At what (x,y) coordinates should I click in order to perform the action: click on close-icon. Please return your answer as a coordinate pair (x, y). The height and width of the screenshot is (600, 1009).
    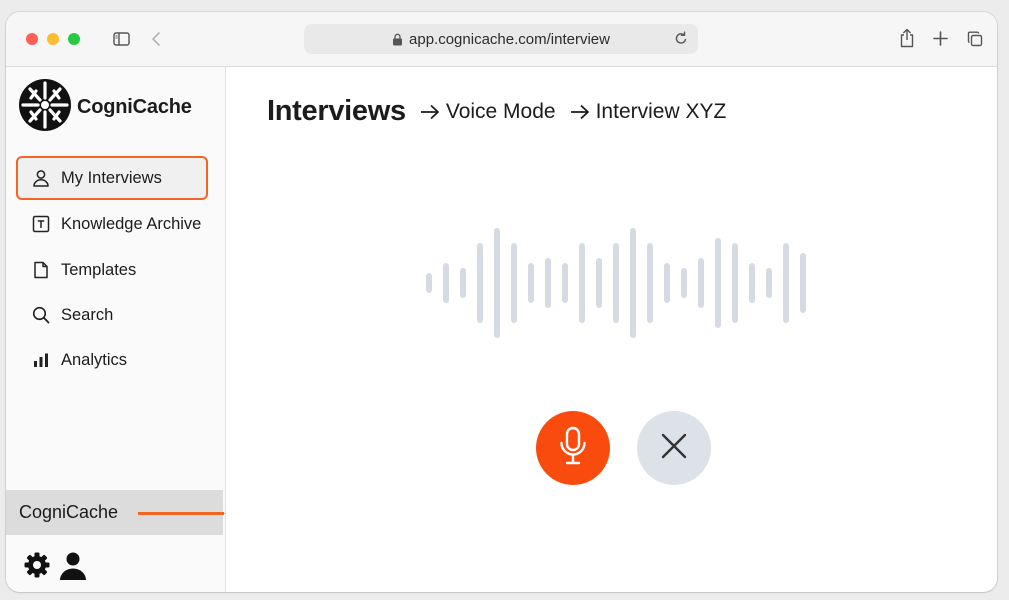
    Looking at the image, I should click on (674, 448).